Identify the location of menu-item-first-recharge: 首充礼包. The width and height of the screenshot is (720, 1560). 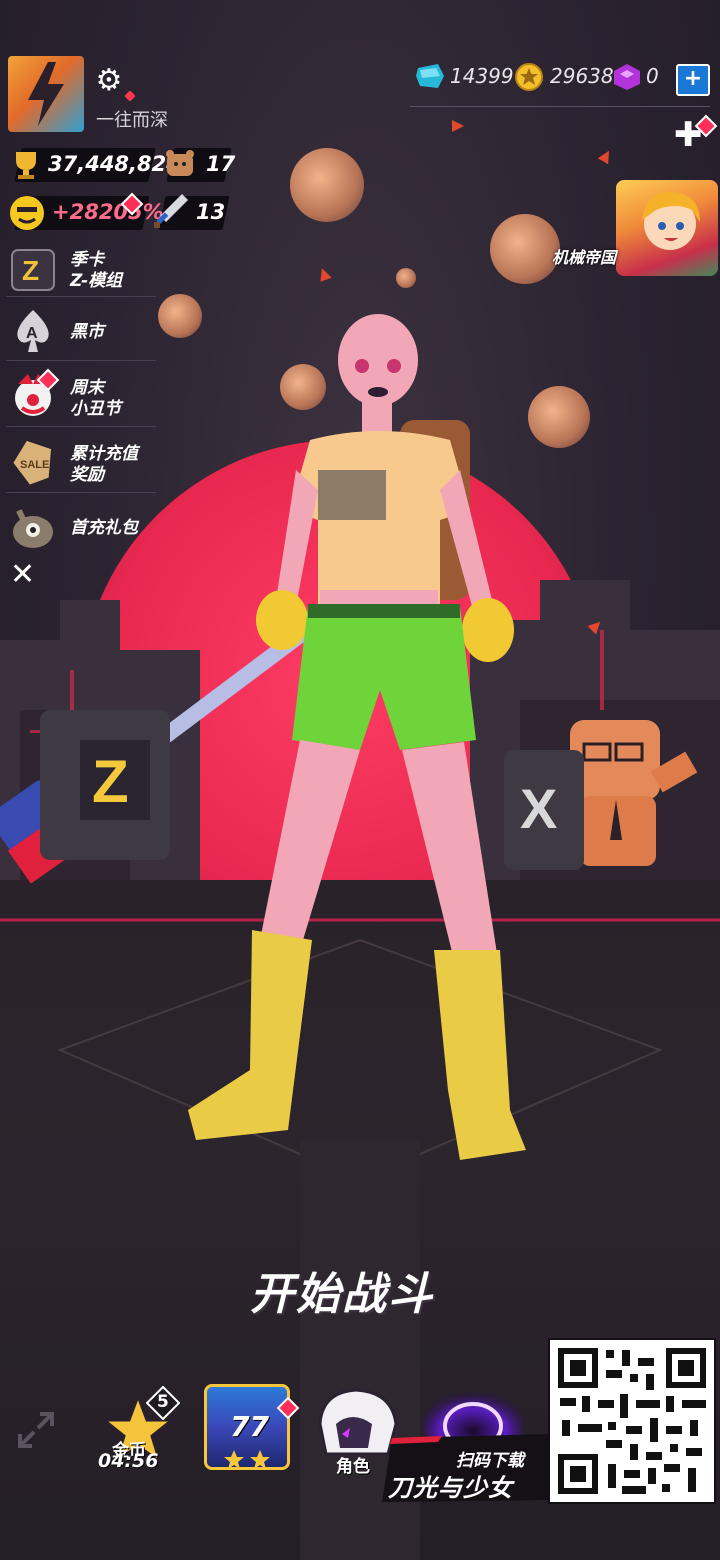
(80, 529).